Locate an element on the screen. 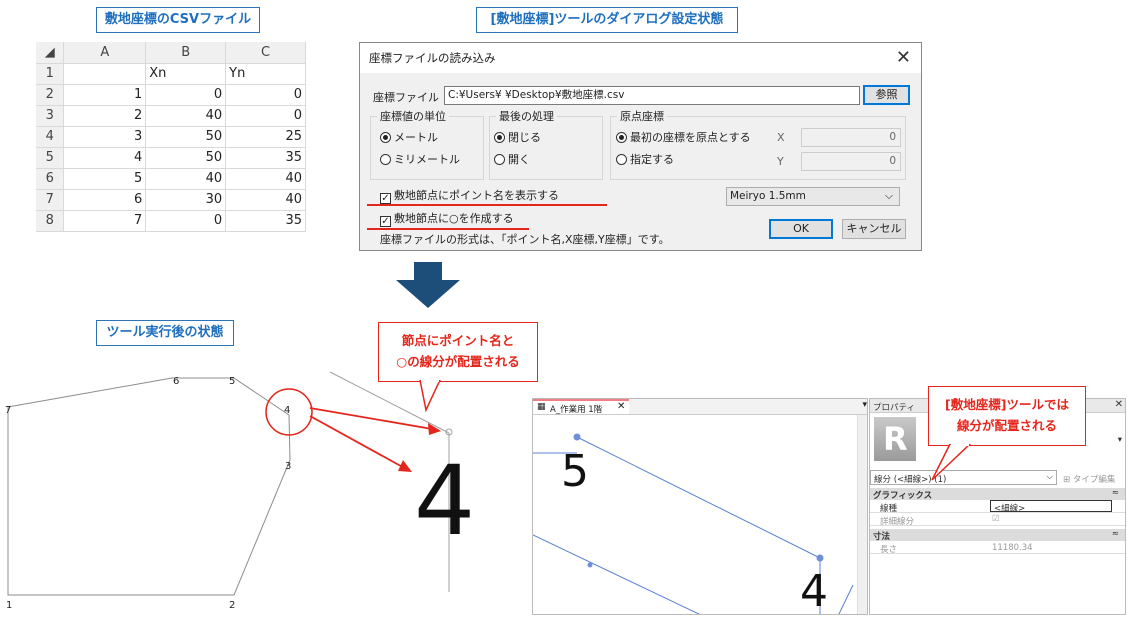  dialog-titlebar: 座標ファイルの読み込み ✕ is located at coordinates (640, 58).